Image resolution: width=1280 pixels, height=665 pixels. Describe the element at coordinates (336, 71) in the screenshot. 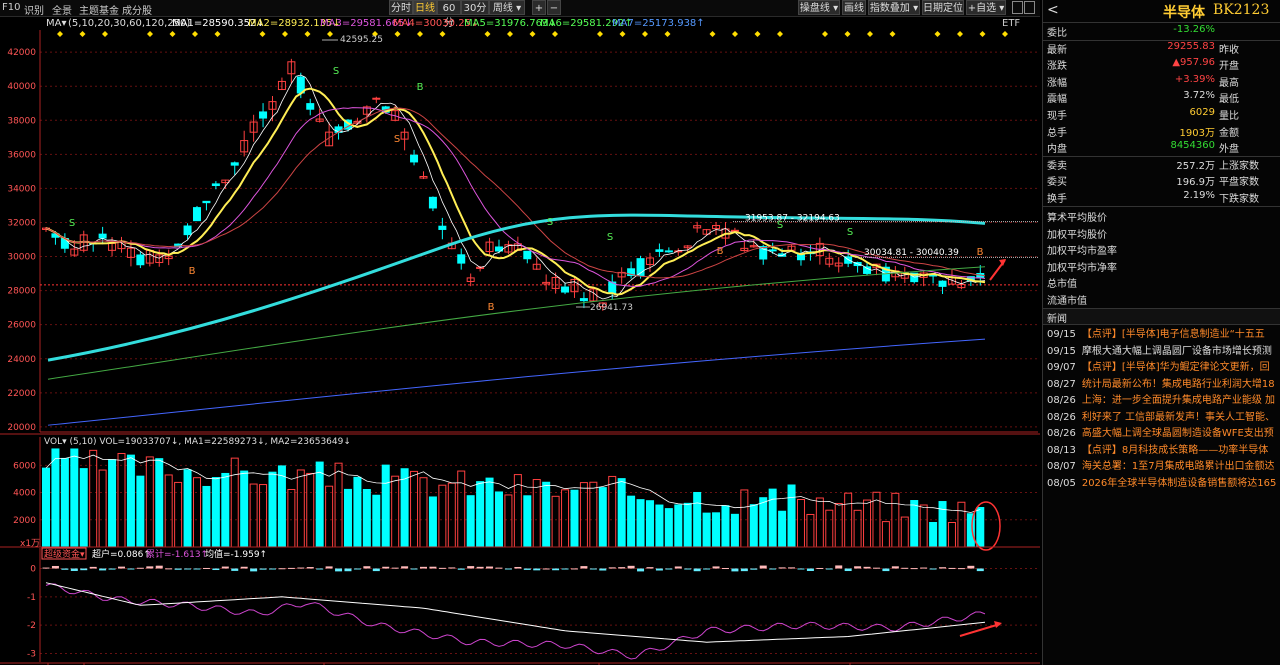

I see `signal-sell: S` at that location.